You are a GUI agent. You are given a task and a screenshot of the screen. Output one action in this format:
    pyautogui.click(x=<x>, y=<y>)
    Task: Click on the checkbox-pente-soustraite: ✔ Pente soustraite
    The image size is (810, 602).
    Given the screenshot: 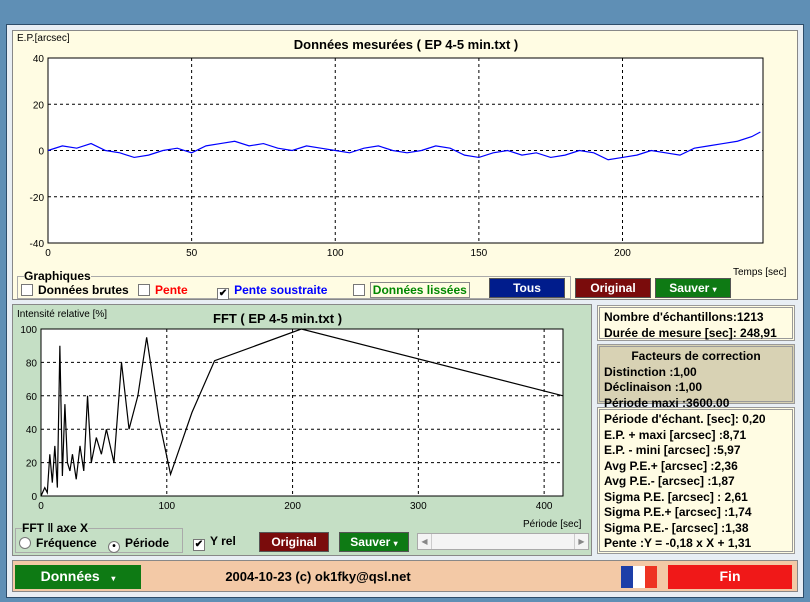 What is the action you would take?
    pyautogui.click(x=272, y=291)
    